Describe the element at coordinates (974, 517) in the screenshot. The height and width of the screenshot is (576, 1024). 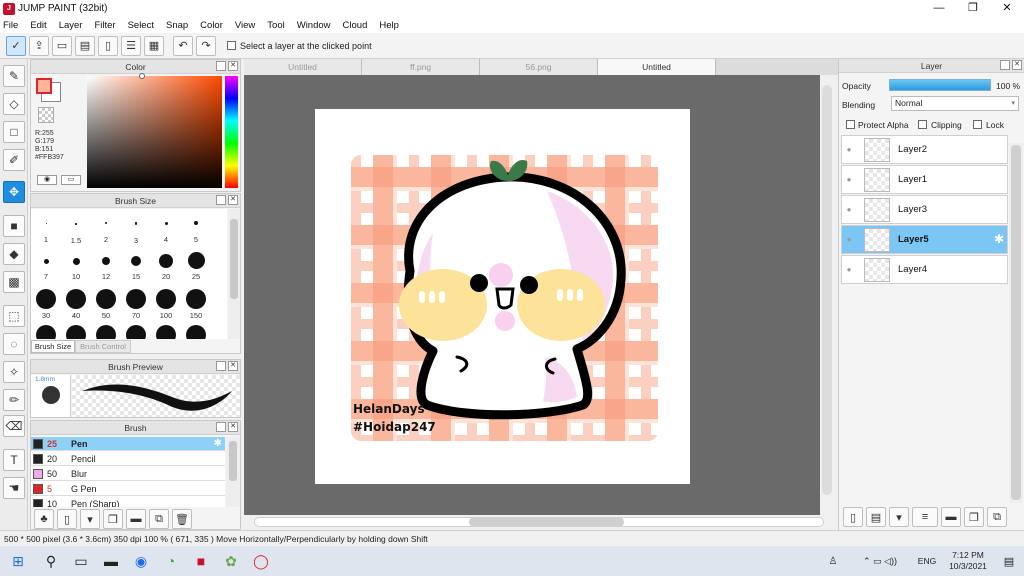
I see `layer-copy-icon: ❐` at that location.